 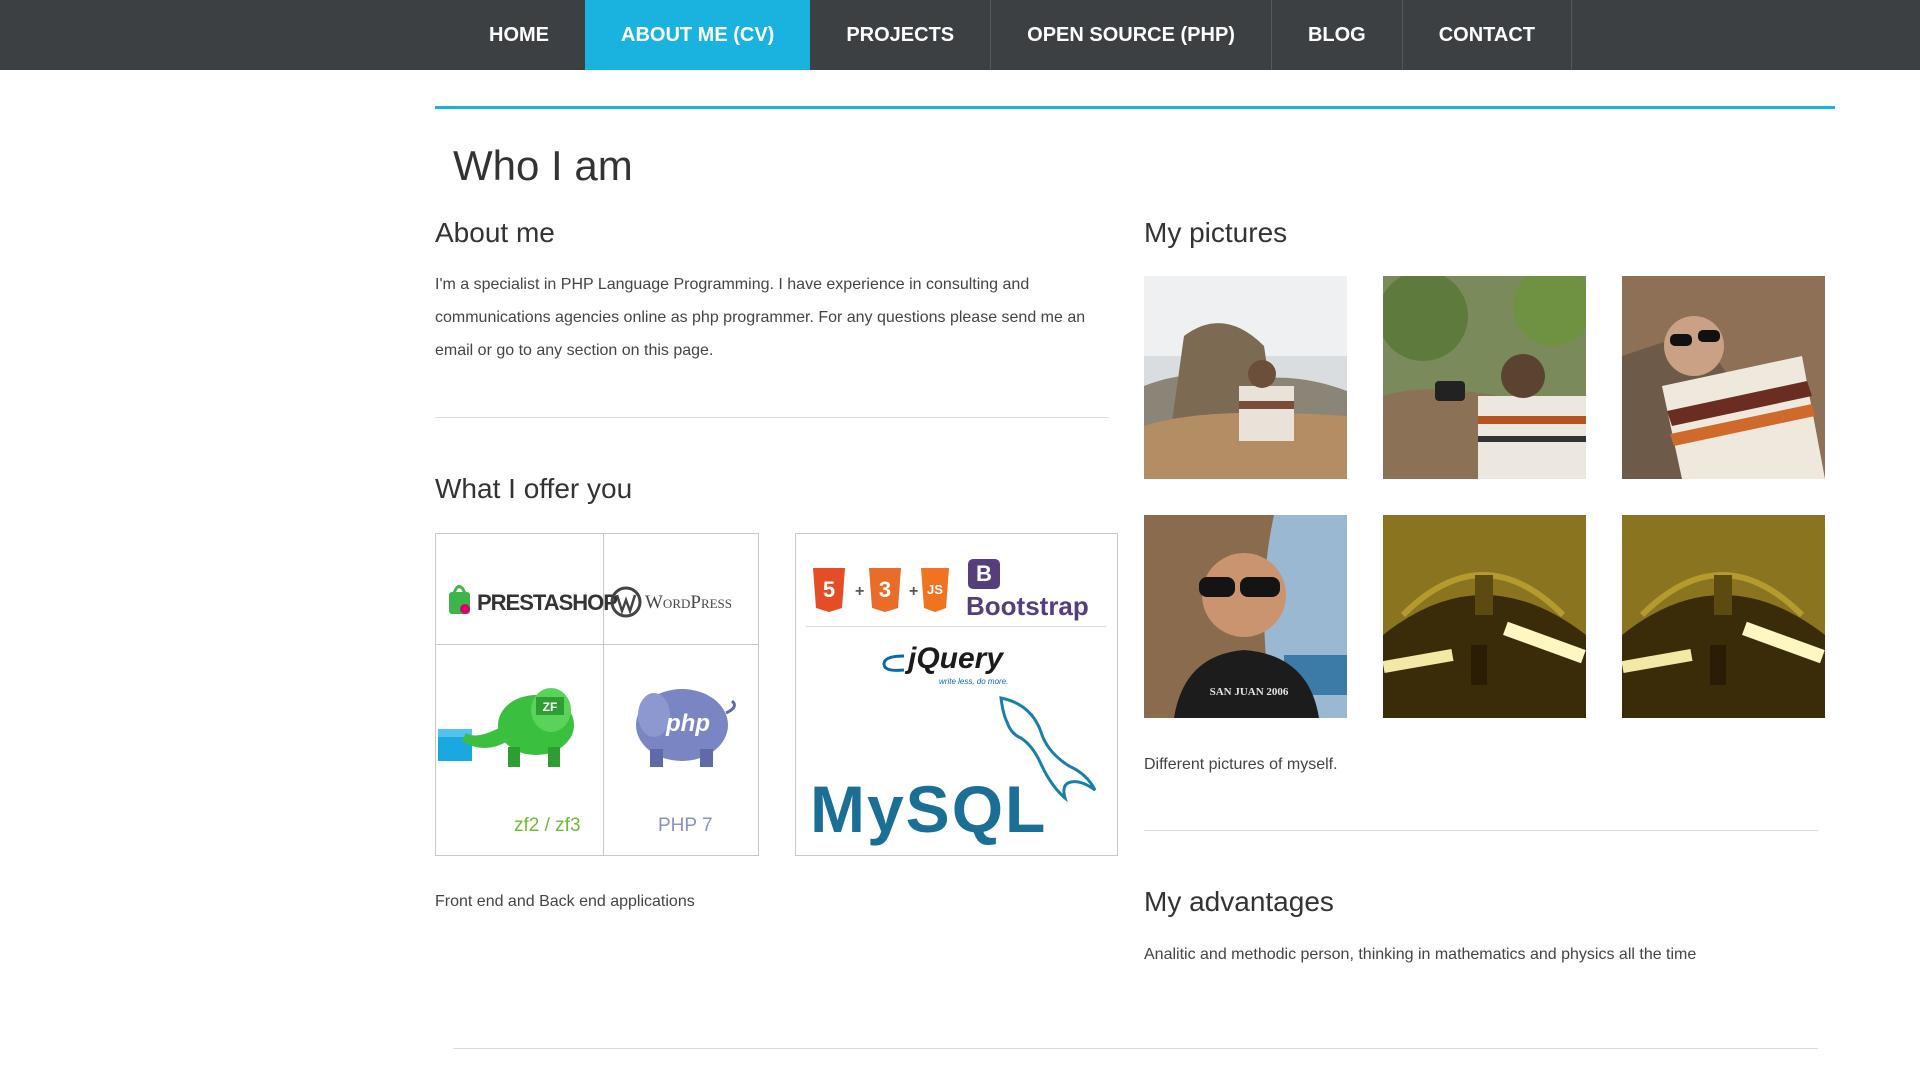 I want to click on html-css-js-icon: 5 + 3 + JS, so click(x=881, y=590).